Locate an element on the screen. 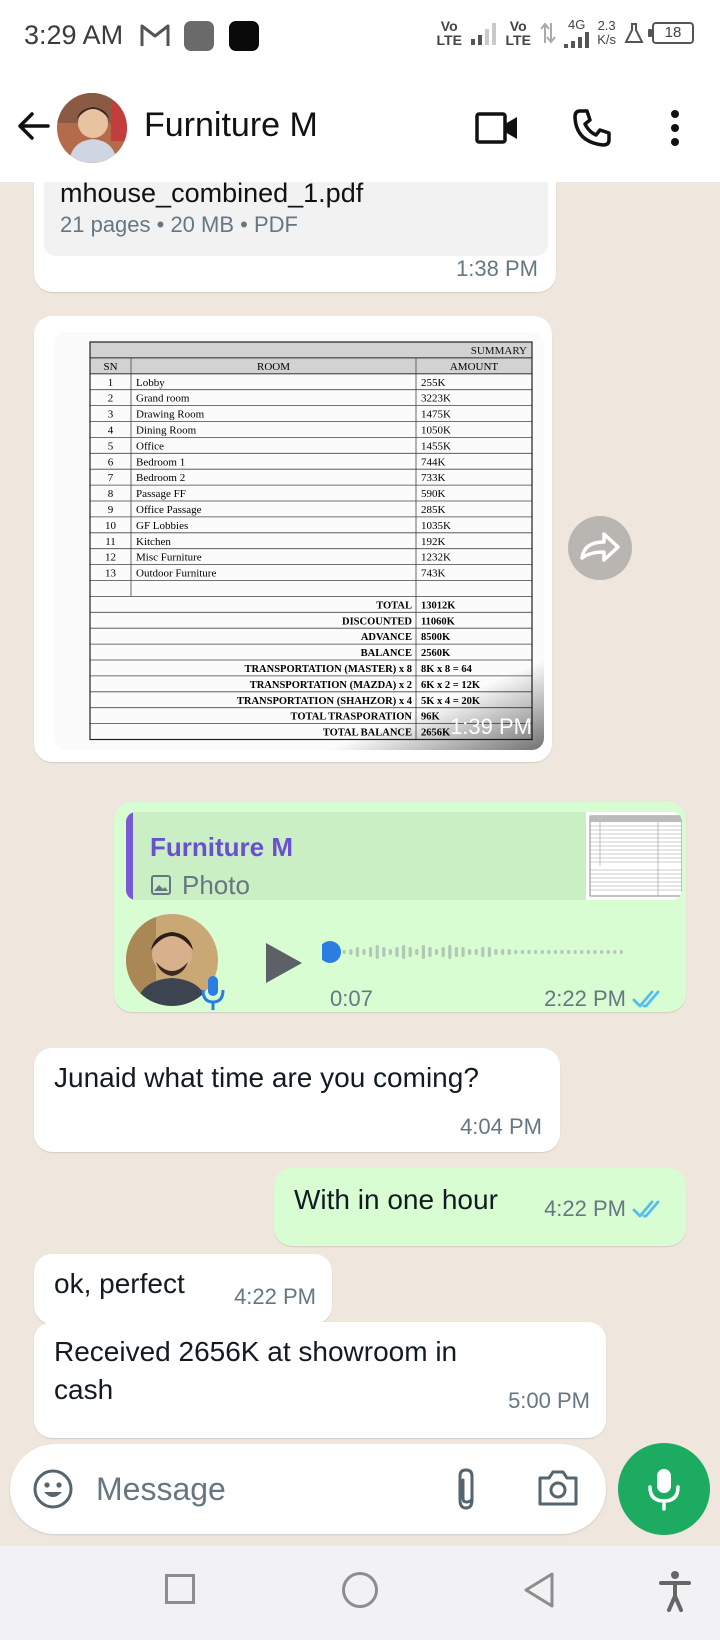 This screenshot has height=1640, width=720. table-cell: Dining Room is located at coordinates (166, 431).